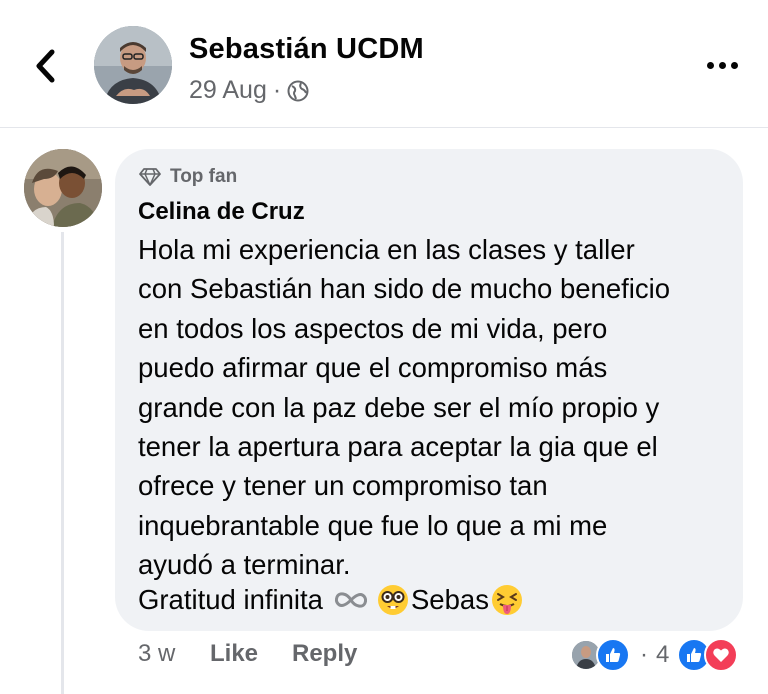 The image size is (768, 694). I want to click on like-button: Like, so click(251, 654).